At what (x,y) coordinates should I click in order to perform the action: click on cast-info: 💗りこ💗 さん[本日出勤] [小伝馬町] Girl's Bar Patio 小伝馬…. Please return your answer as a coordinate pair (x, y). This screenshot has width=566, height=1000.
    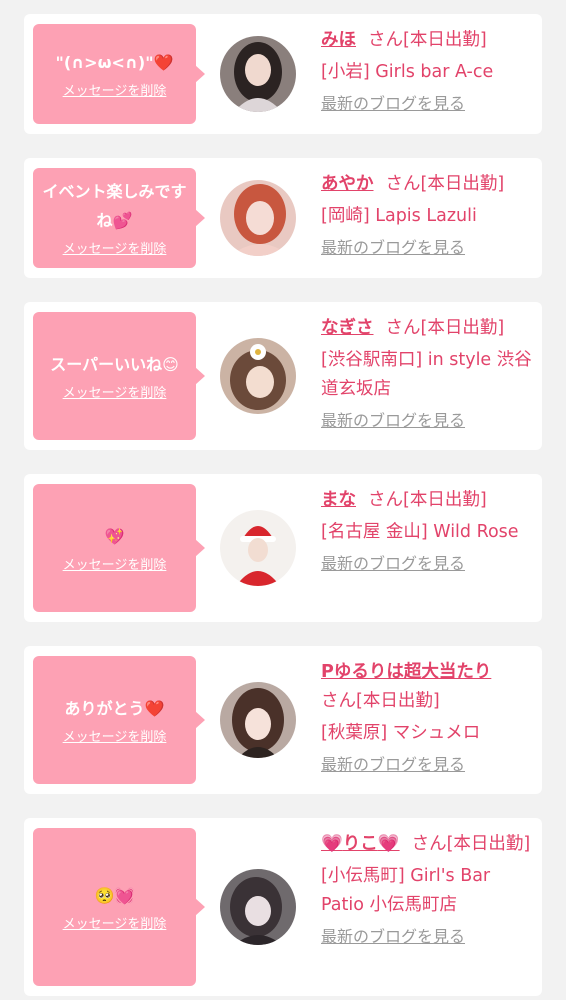
    Looking at the image, I should click on (428, 889).